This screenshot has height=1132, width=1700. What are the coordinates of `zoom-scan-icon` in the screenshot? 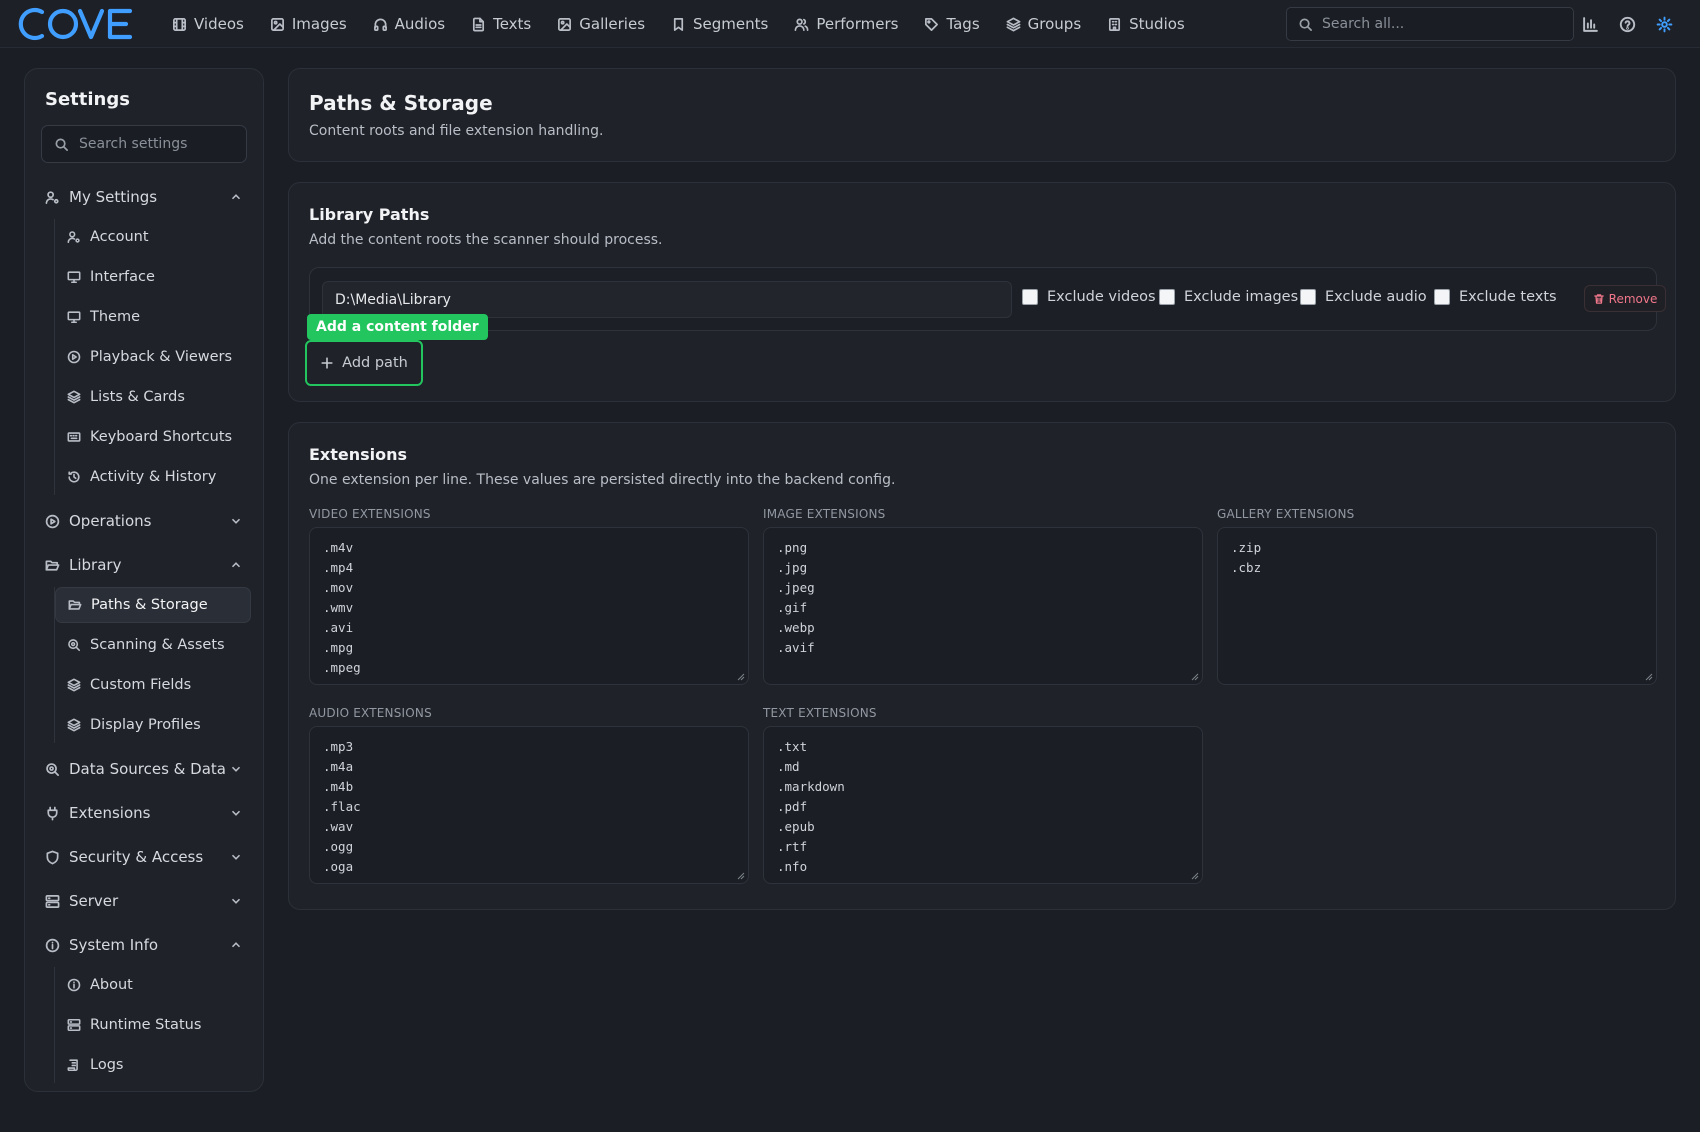 It's located at (74, 645).